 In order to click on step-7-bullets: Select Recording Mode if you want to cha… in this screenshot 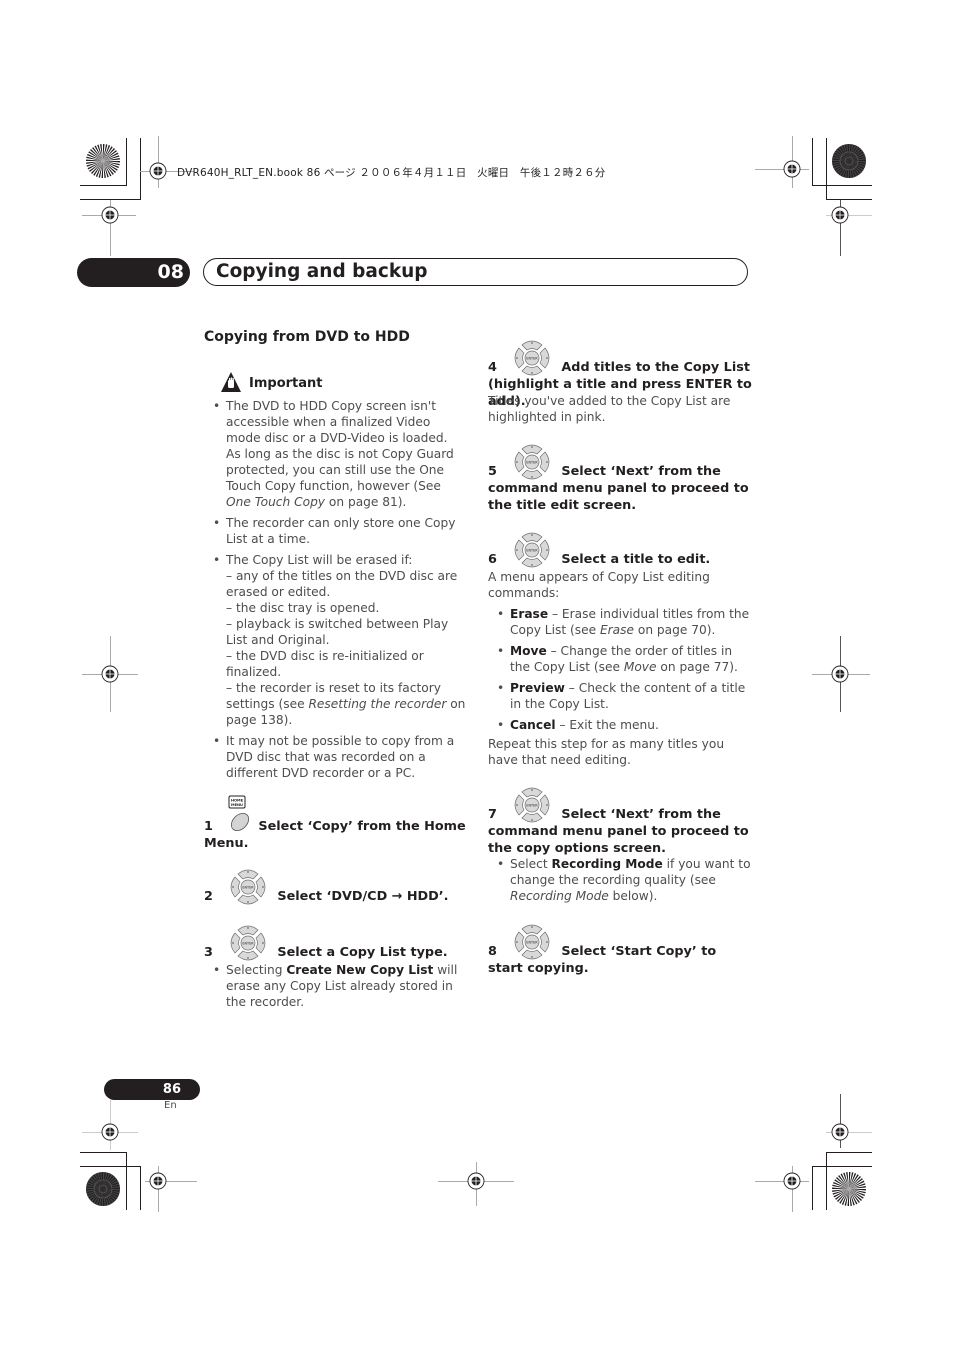, I will do `click(621, 882)`.